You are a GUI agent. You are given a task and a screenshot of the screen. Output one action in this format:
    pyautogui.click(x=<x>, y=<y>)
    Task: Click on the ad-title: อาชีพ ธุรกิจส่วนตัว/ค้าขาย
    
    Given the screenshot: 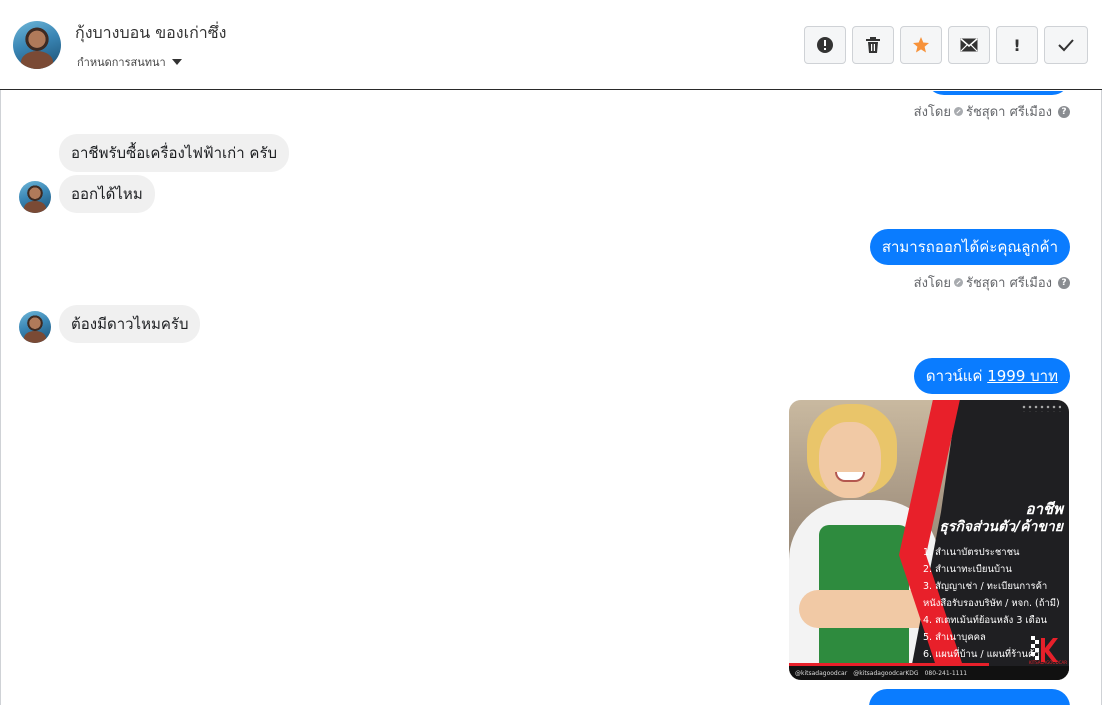 What is the action you would take?
    pyautogui.click(x=1001, y=518)
    